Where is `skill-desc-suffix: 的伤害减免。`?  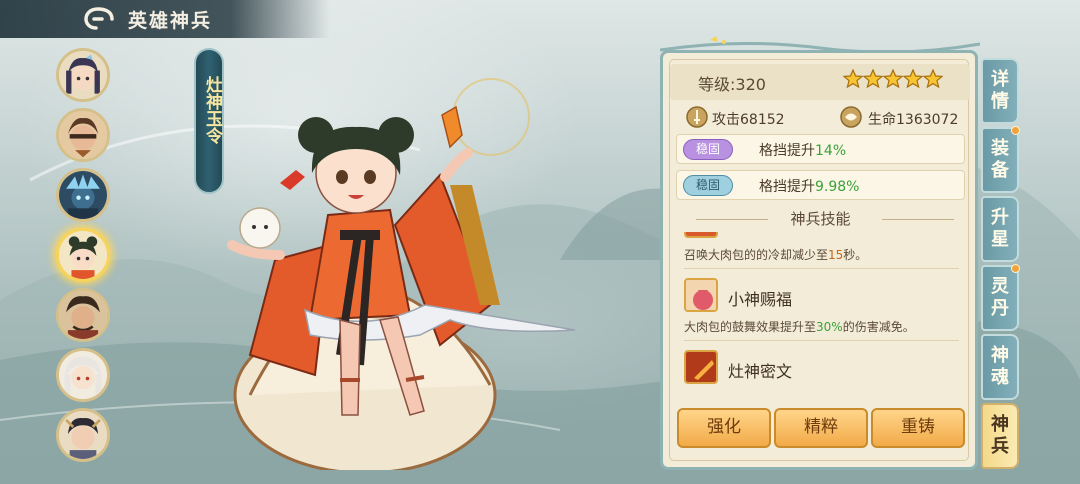
skill-desc-suffix: 的伤害减免。 is located at coordinates (878, 327).